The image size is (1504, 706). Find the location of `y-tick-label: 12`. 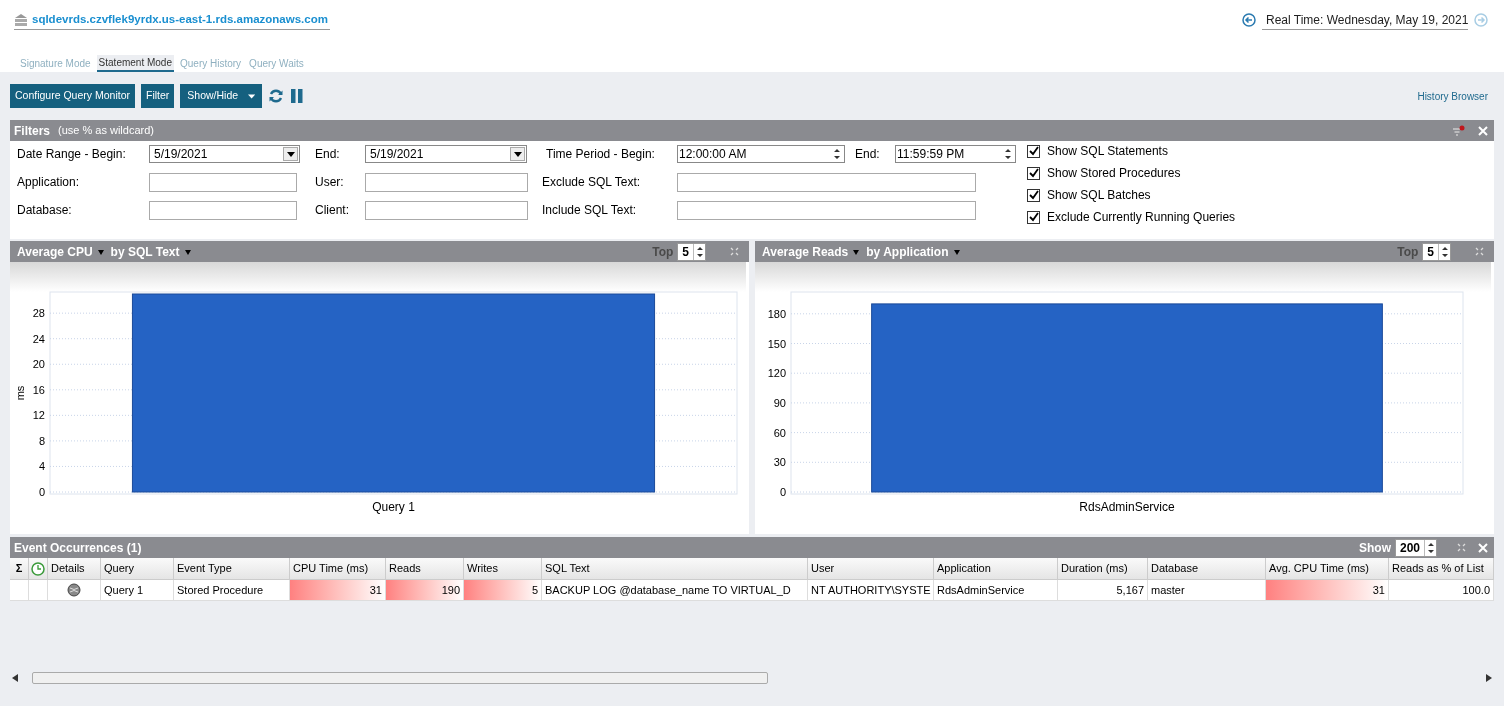

y-tick-label: 12 is located at coordinates (38, 415).